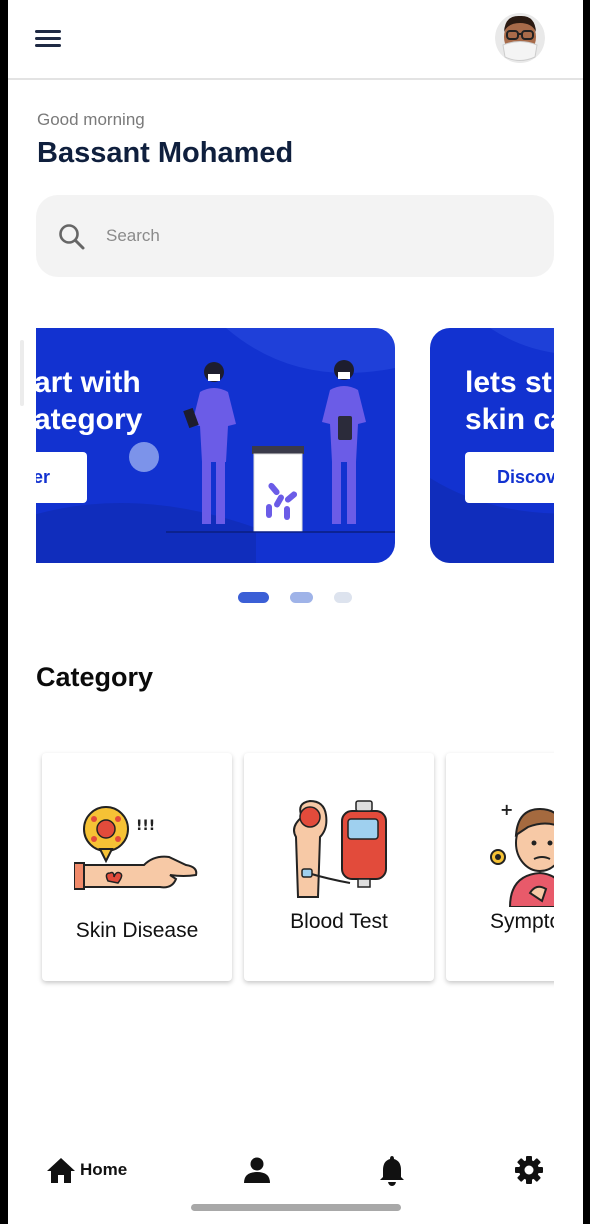 Image resolution: width=590 pixels, height=1224 pixels. Describe the element at coordinates (295, 1170) in the screenshot. I see `bottom-navigation: Home` at that location.